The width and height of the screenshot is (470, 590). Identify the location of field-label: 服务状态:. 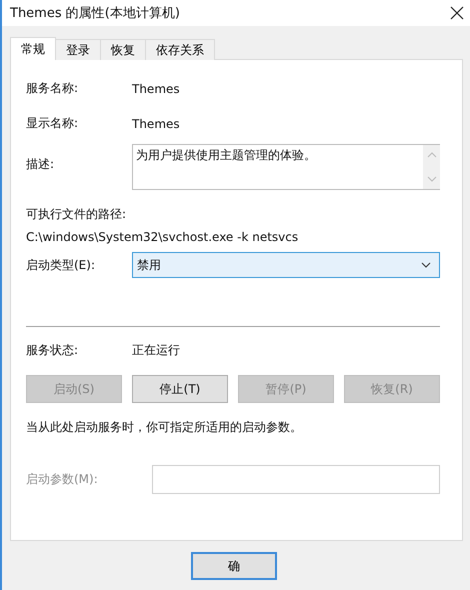
(53, 350).